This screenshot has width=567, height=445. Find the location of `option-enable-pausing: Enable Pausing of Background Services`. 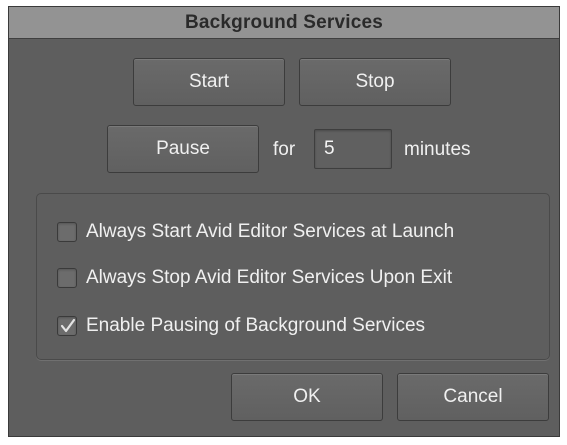

option-enable-pausing: Enable Pausing of Background Services is located at coordinates (241, 326).